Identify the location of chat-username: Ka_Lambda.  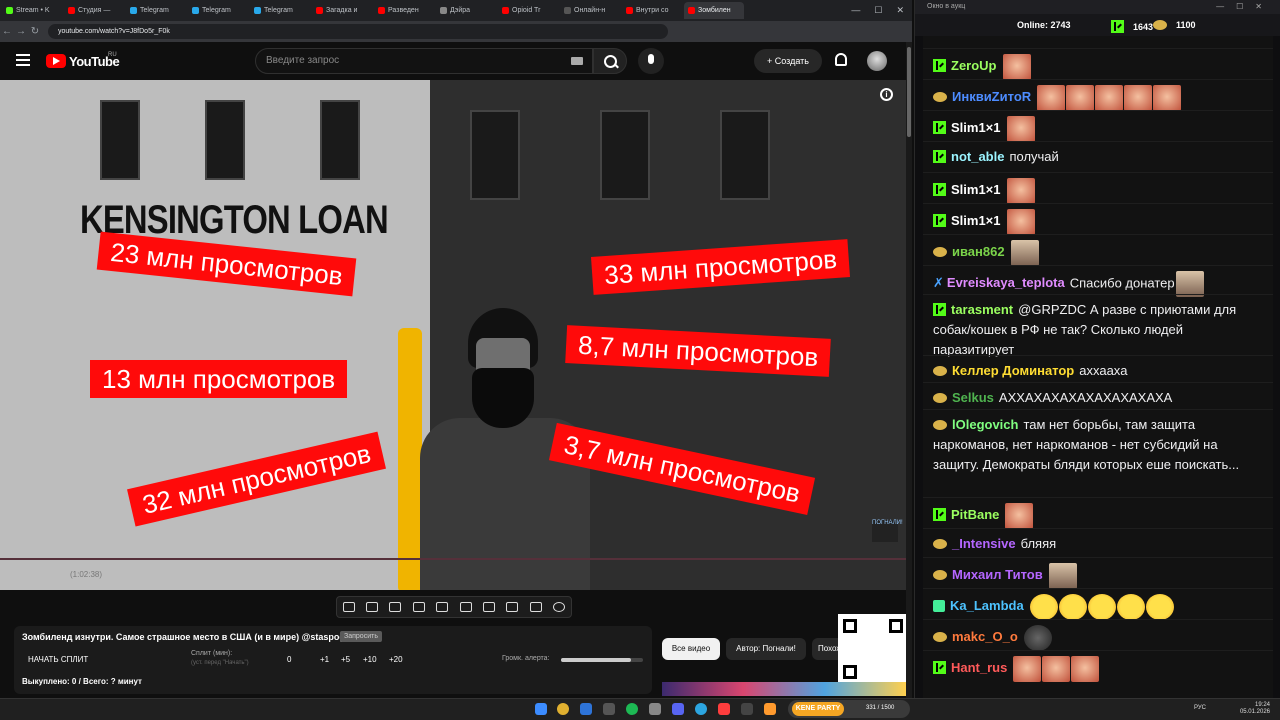
(987, 605).